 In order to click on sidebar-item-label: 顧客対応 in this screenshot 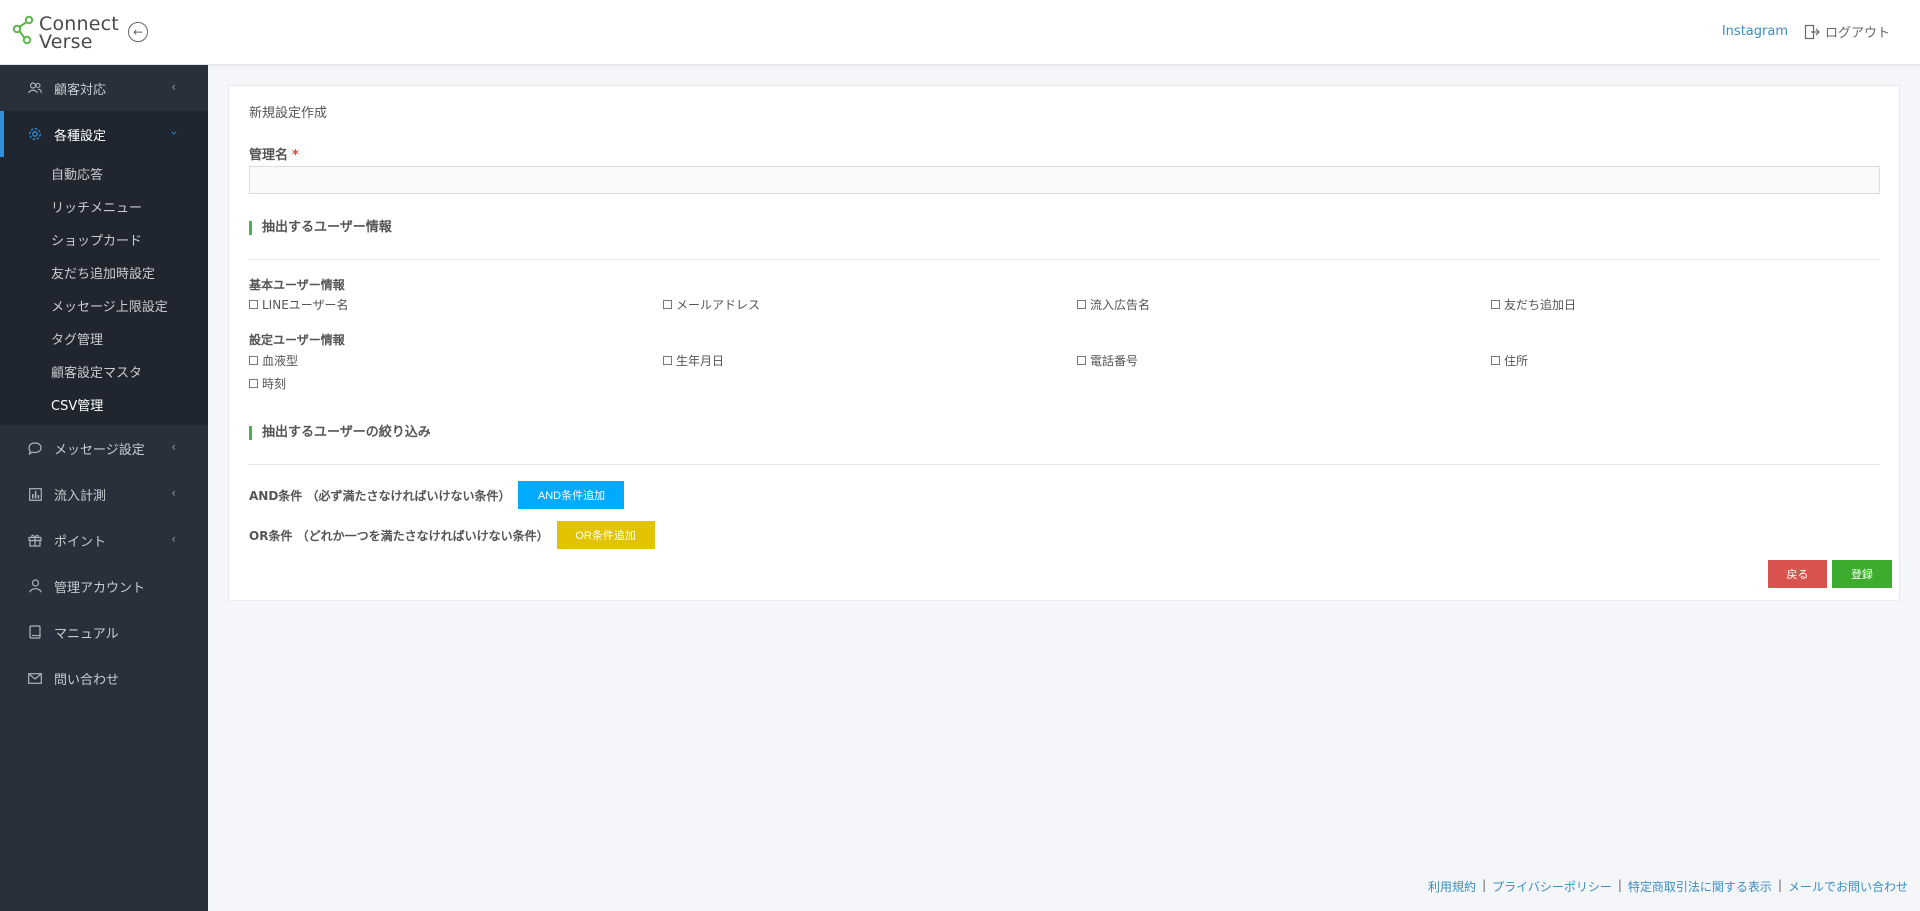, I will do `click(80, 90)`.